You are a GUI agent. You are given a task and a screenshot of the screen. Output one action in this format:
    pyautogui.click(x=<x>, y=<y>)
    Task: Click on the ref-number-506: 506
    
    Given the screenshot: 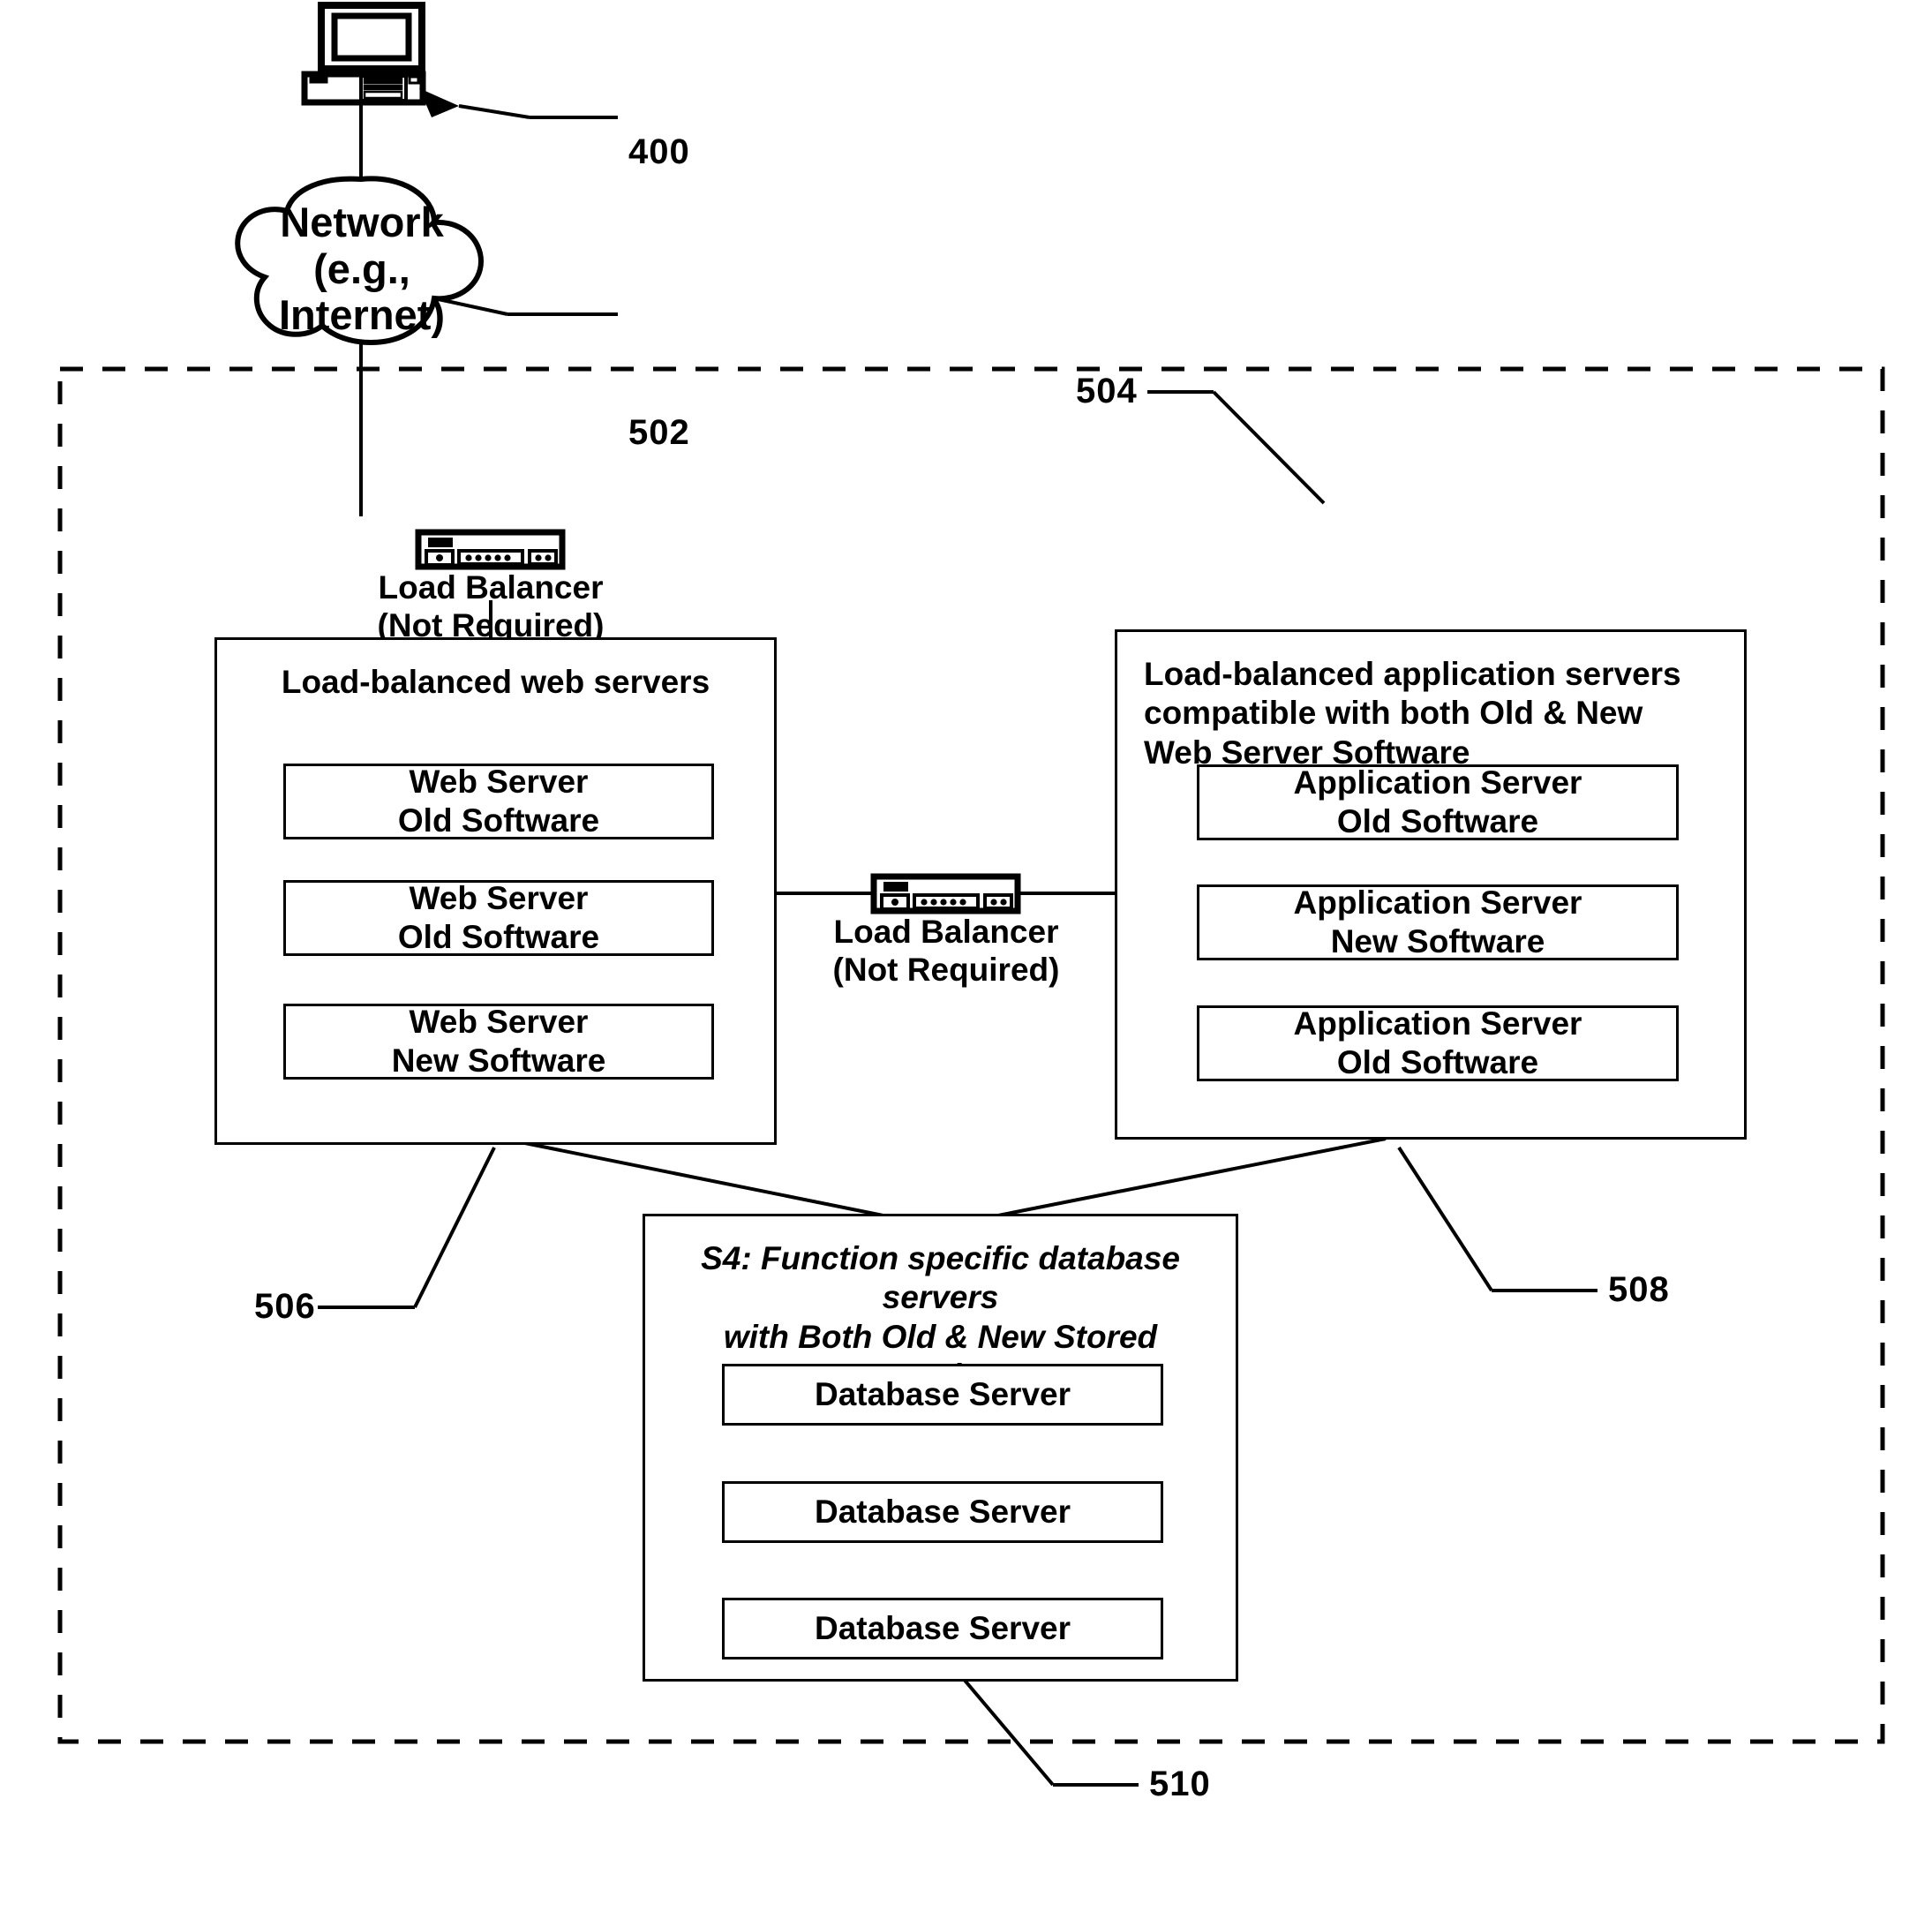 What is the action you would take?
    pyautogui.click(x=285, y=1306)
    